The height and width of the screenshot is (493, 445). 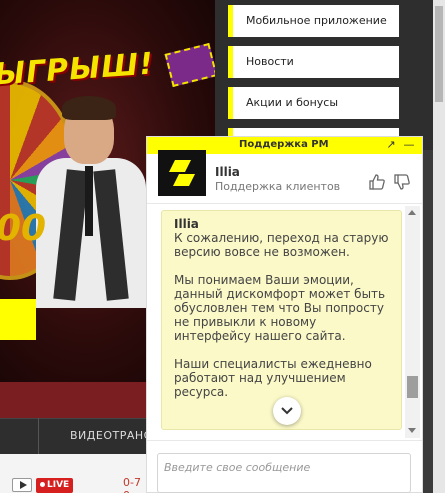 What do you see at coordinates (23, 228) in the screenshot?
I see `promo-neon-number: 00` at bounding box center [23, 228].